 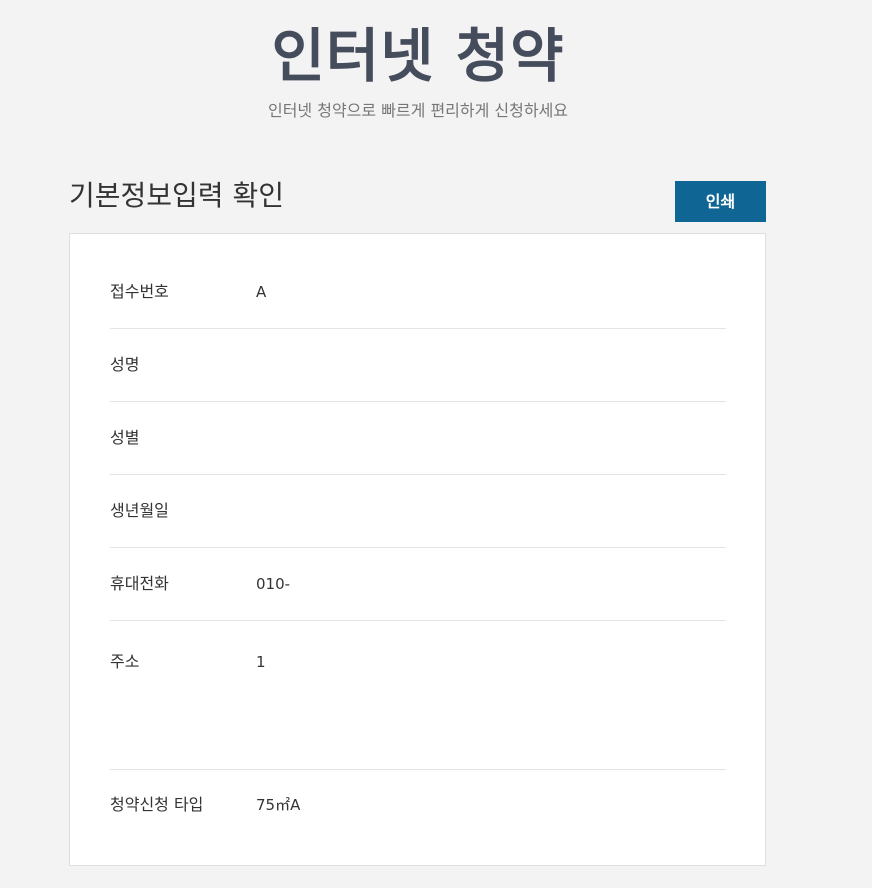 What do you see at coordinates (278, 805) in the screenshot?
I see `info-value: 75㎡A` at bounding box center [278, 805].